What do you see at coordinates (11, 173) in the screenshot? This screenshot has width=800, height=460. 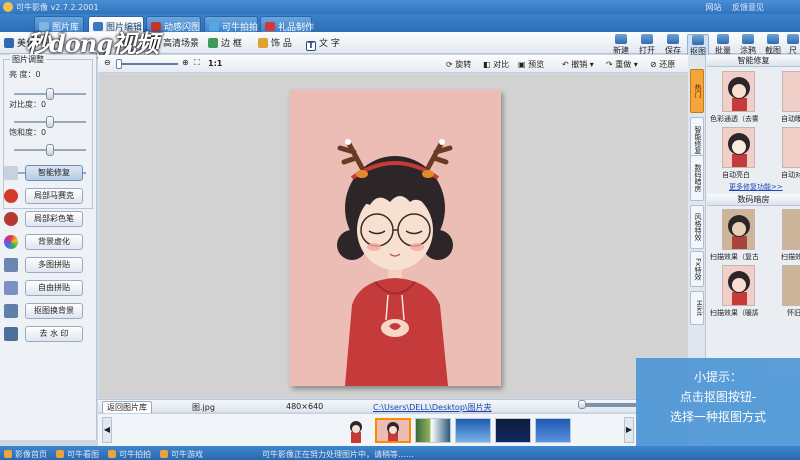 I see `wand-icon` at bounding box center [11, 173].